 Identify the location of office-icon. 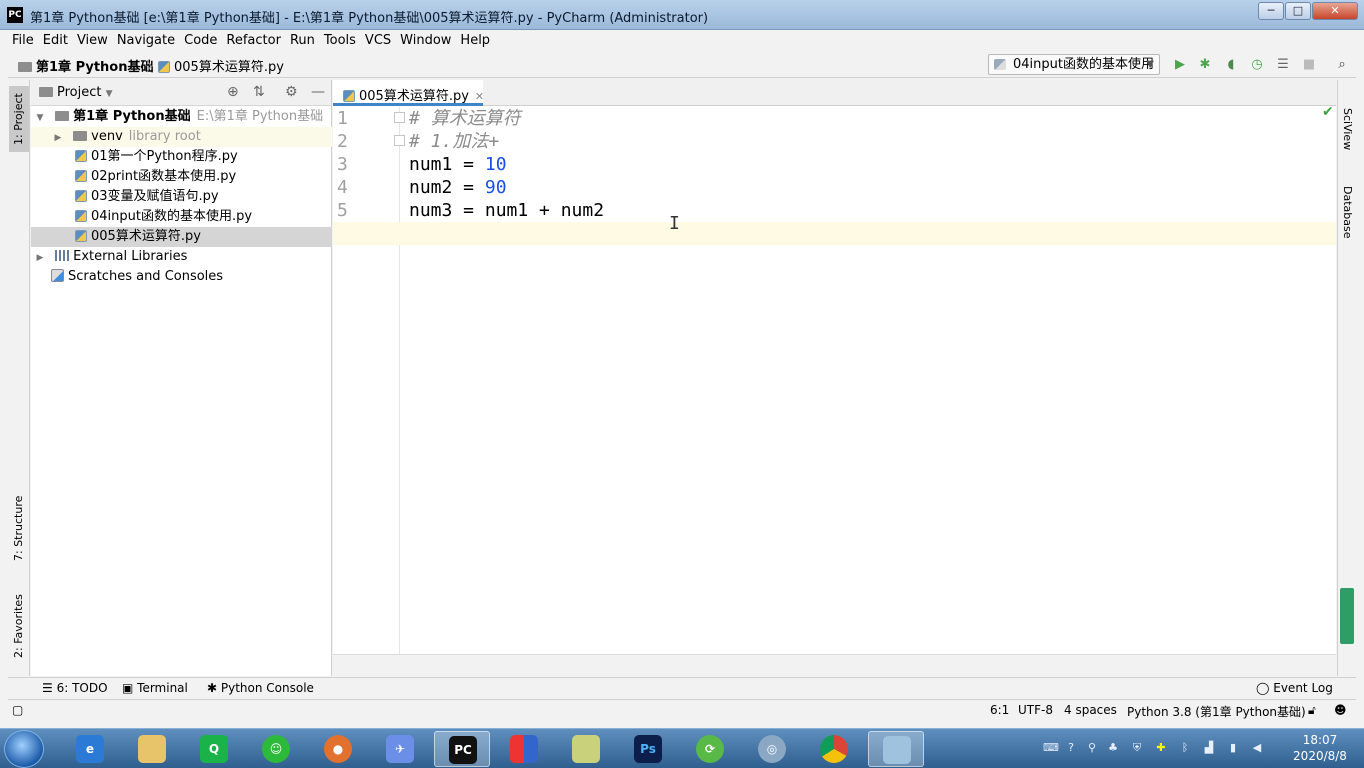
(524, 749).